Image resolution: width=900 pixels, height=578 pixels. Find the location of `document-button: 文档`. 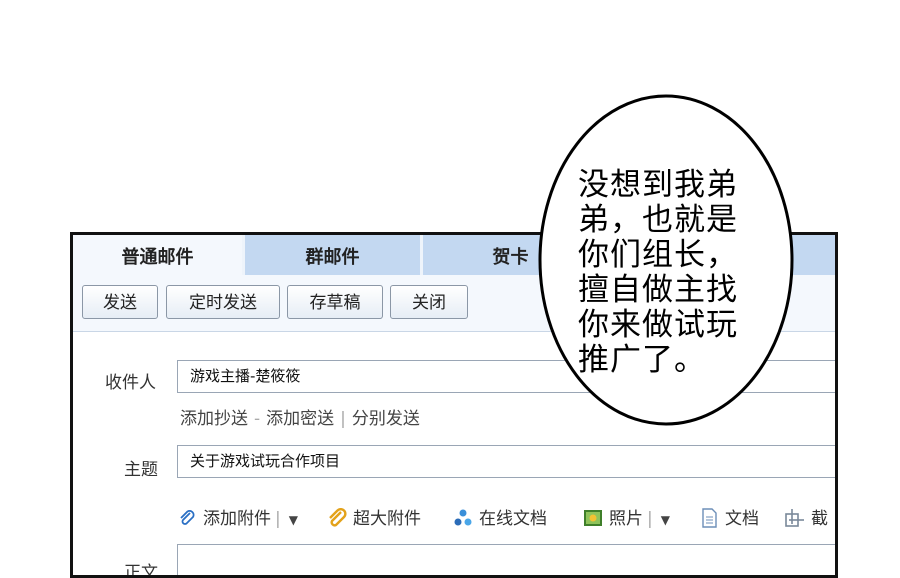

document-button: 文档 is located at coordinates (729, 516).